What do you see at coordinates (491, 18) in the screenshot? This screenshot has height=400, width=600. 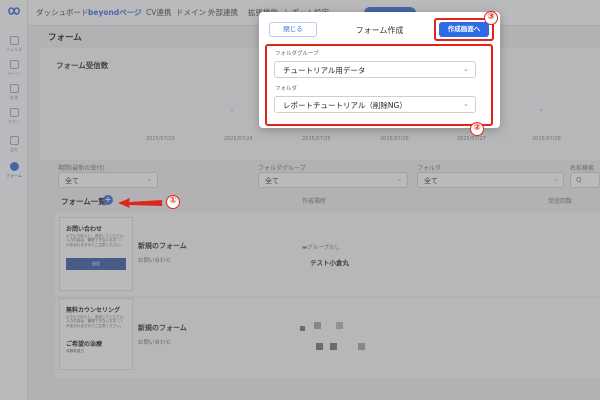 I see `step-marker-3: ③` at bounding box center [491, 18].